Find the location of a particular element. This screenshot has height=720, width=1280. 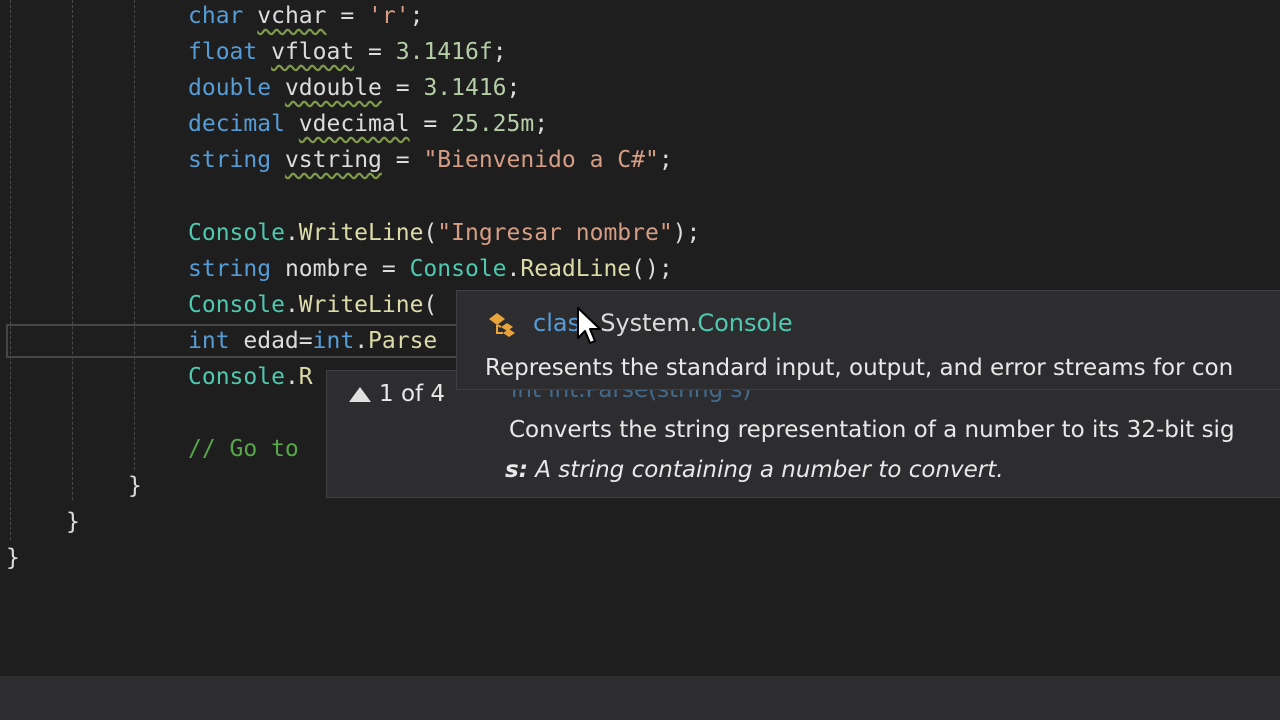

symbol-name: Console is located at coordinates (744, 323).